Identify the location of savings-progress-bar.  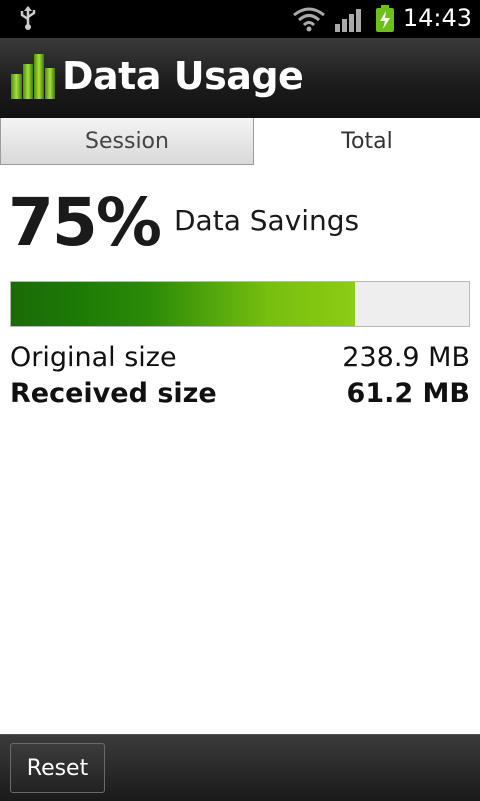
(240, 304).